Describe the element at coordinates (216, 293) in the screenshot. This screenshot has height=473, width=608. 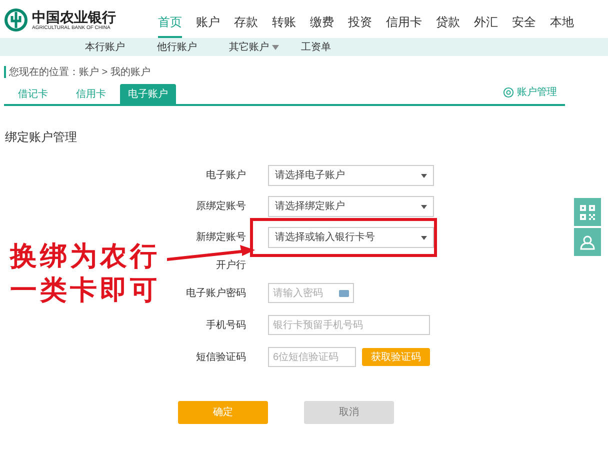
I see `field-label: 电子账户密码` at that location.